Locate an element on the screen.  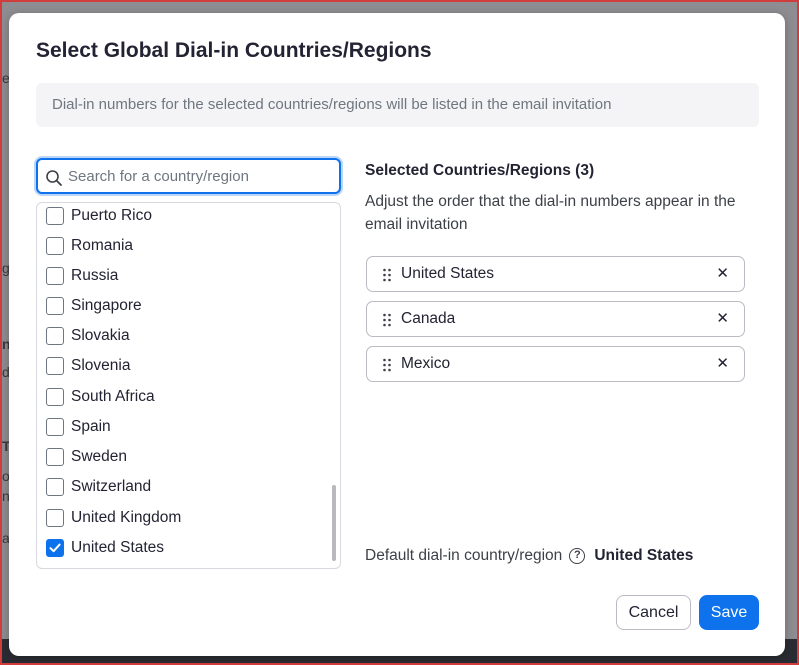
search-box is located at coordinates (188, 176).